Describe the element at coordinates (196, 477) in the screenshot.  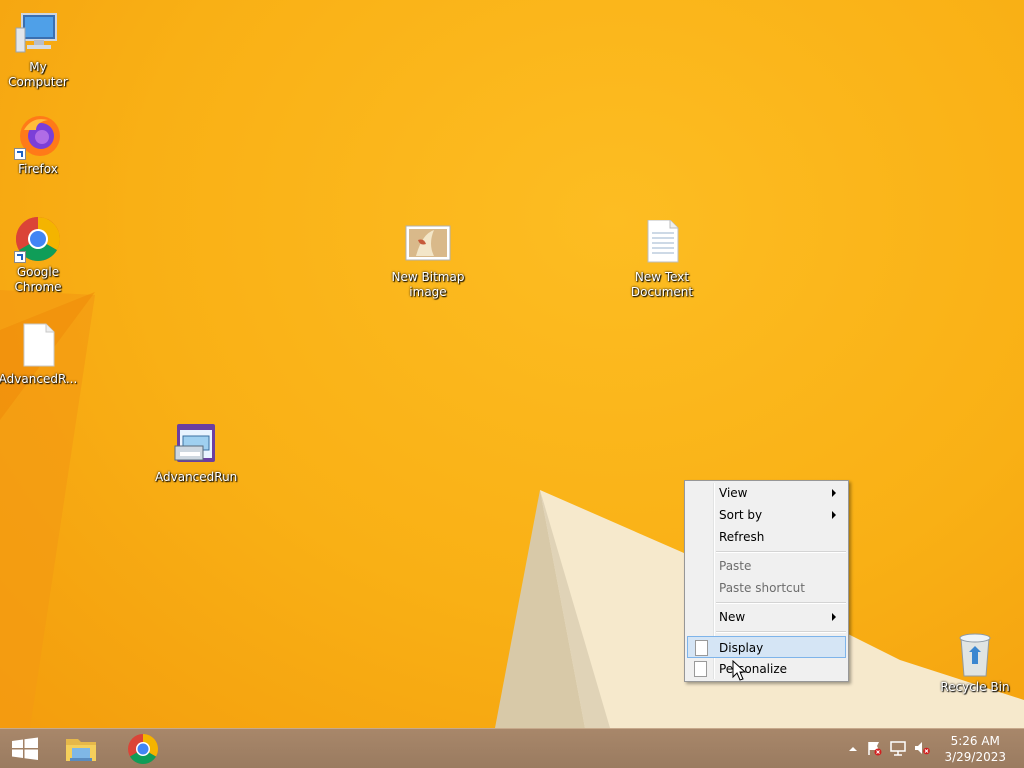
I see `advancedrun-app-label: AdvancedRun` at that location.